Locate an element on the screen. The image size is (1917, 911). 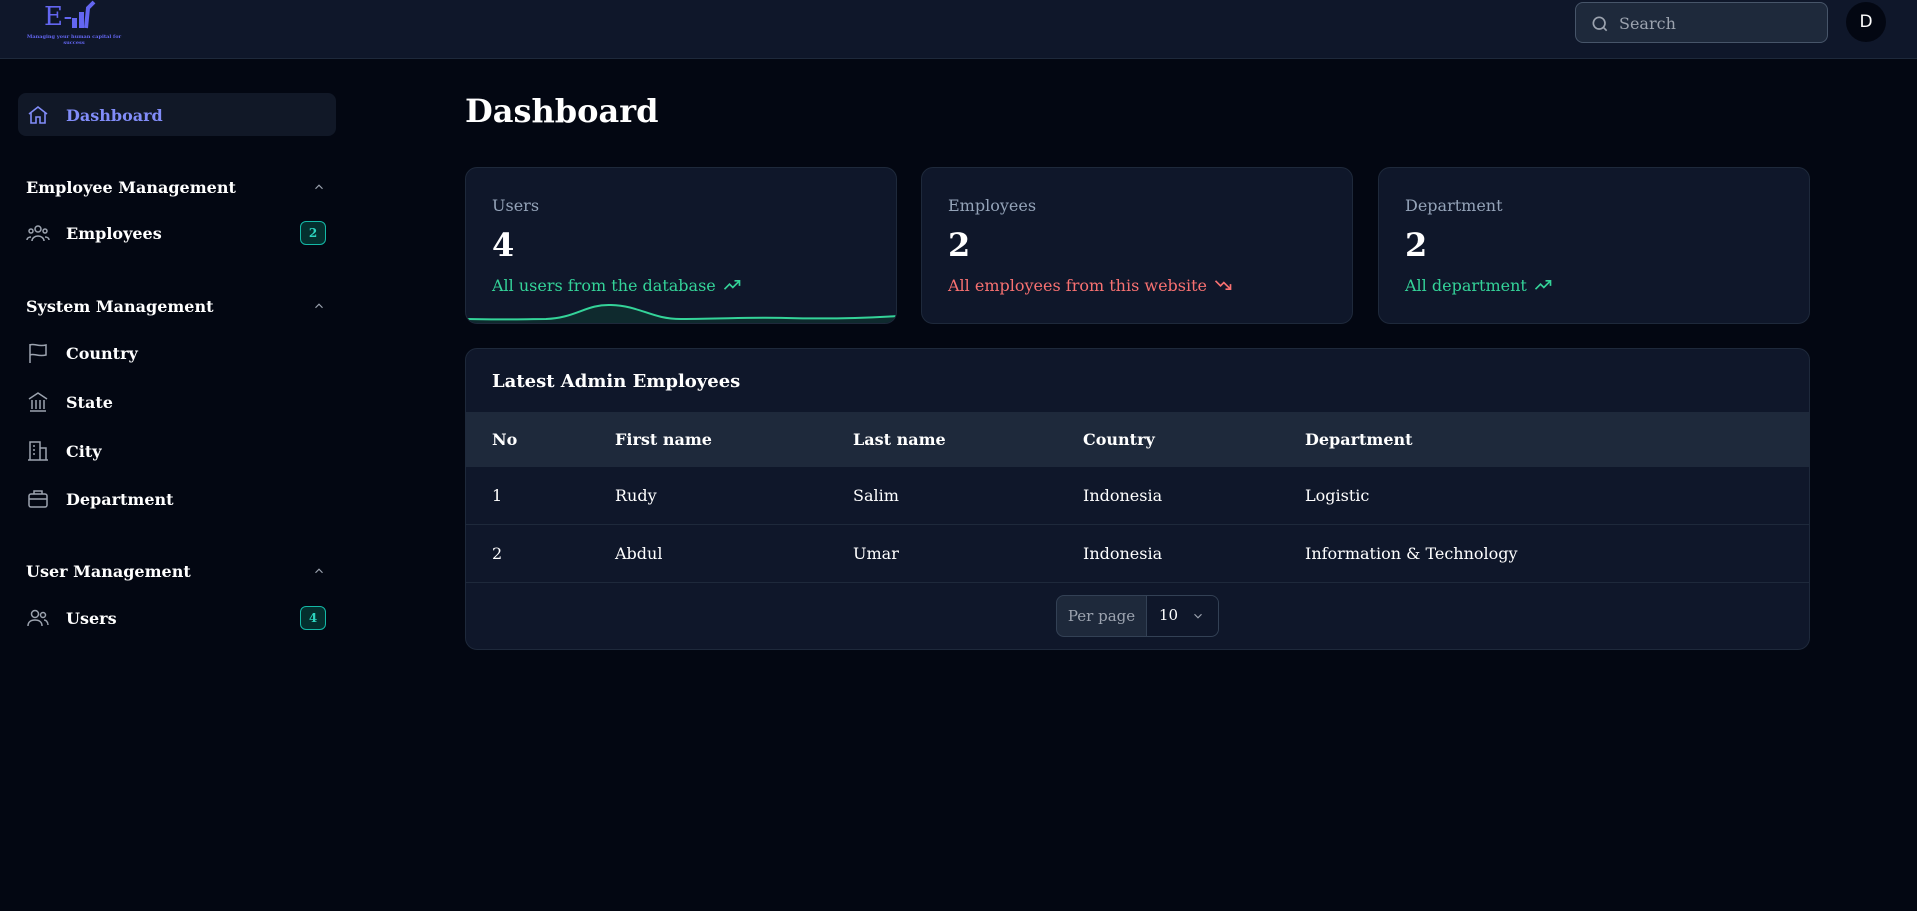
users-group-icon is located at coordinates (38, 233).